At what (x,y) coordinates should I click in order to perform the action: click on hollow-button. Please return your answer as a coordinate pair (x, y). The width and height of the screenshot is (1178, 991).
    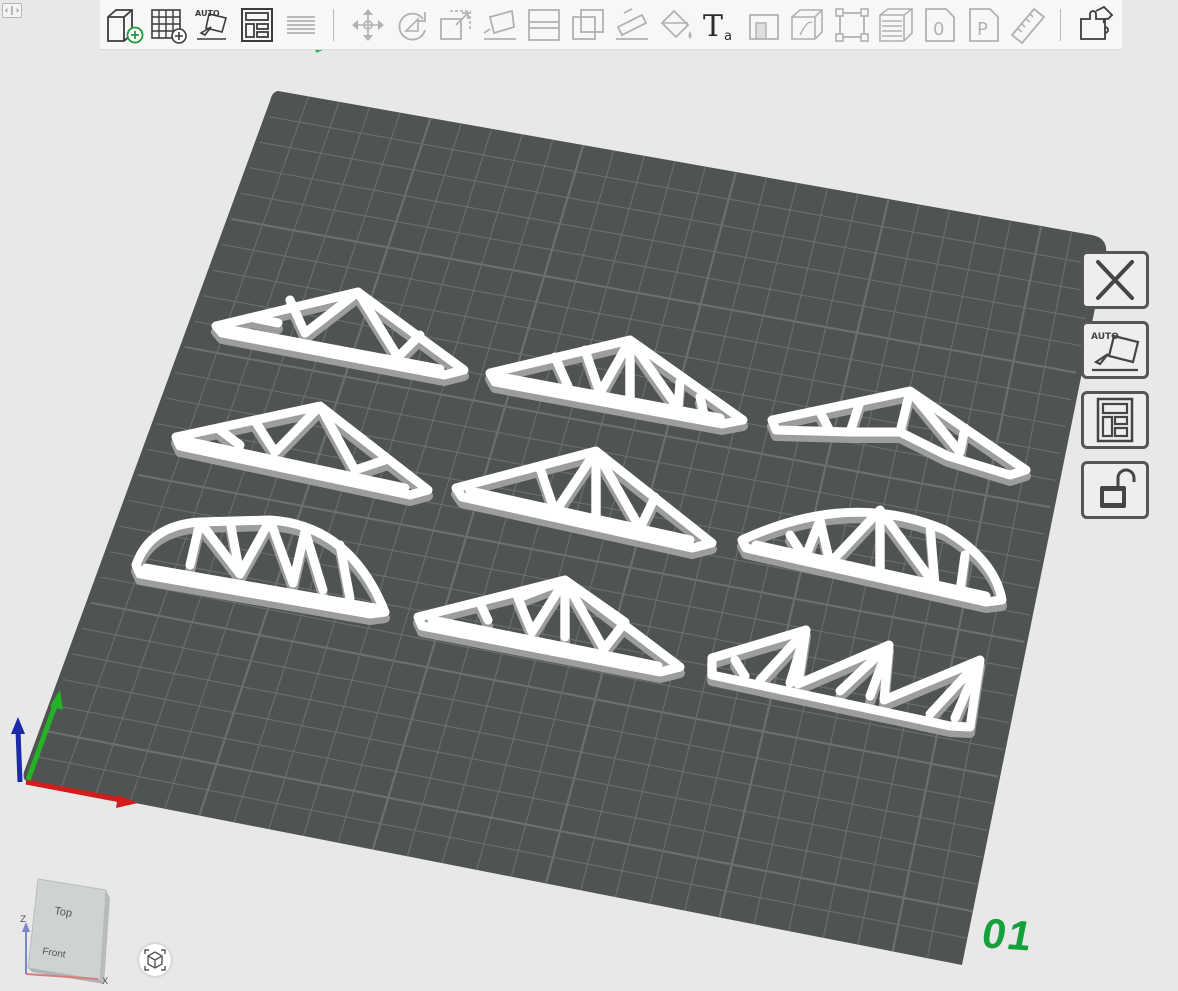
    Looking at the image, I should click on (588, 25).